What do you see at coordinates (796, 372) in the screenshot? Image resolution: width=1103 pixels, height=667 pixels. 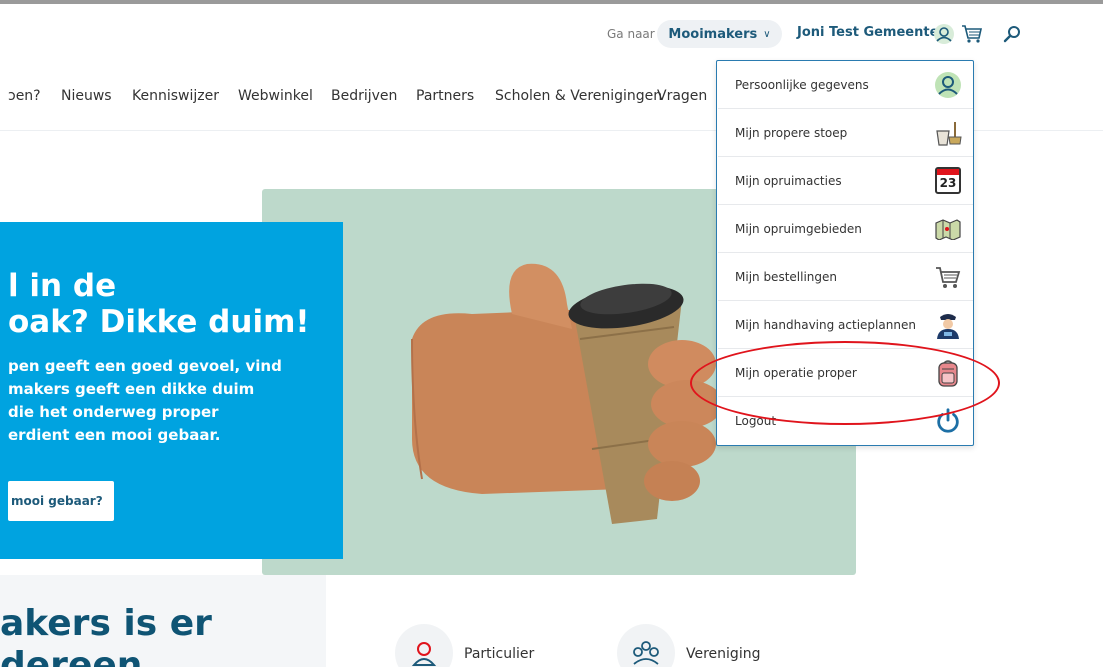 I see `menu-item-label: Mijn operatie proper` at bounding box center [796, 372].